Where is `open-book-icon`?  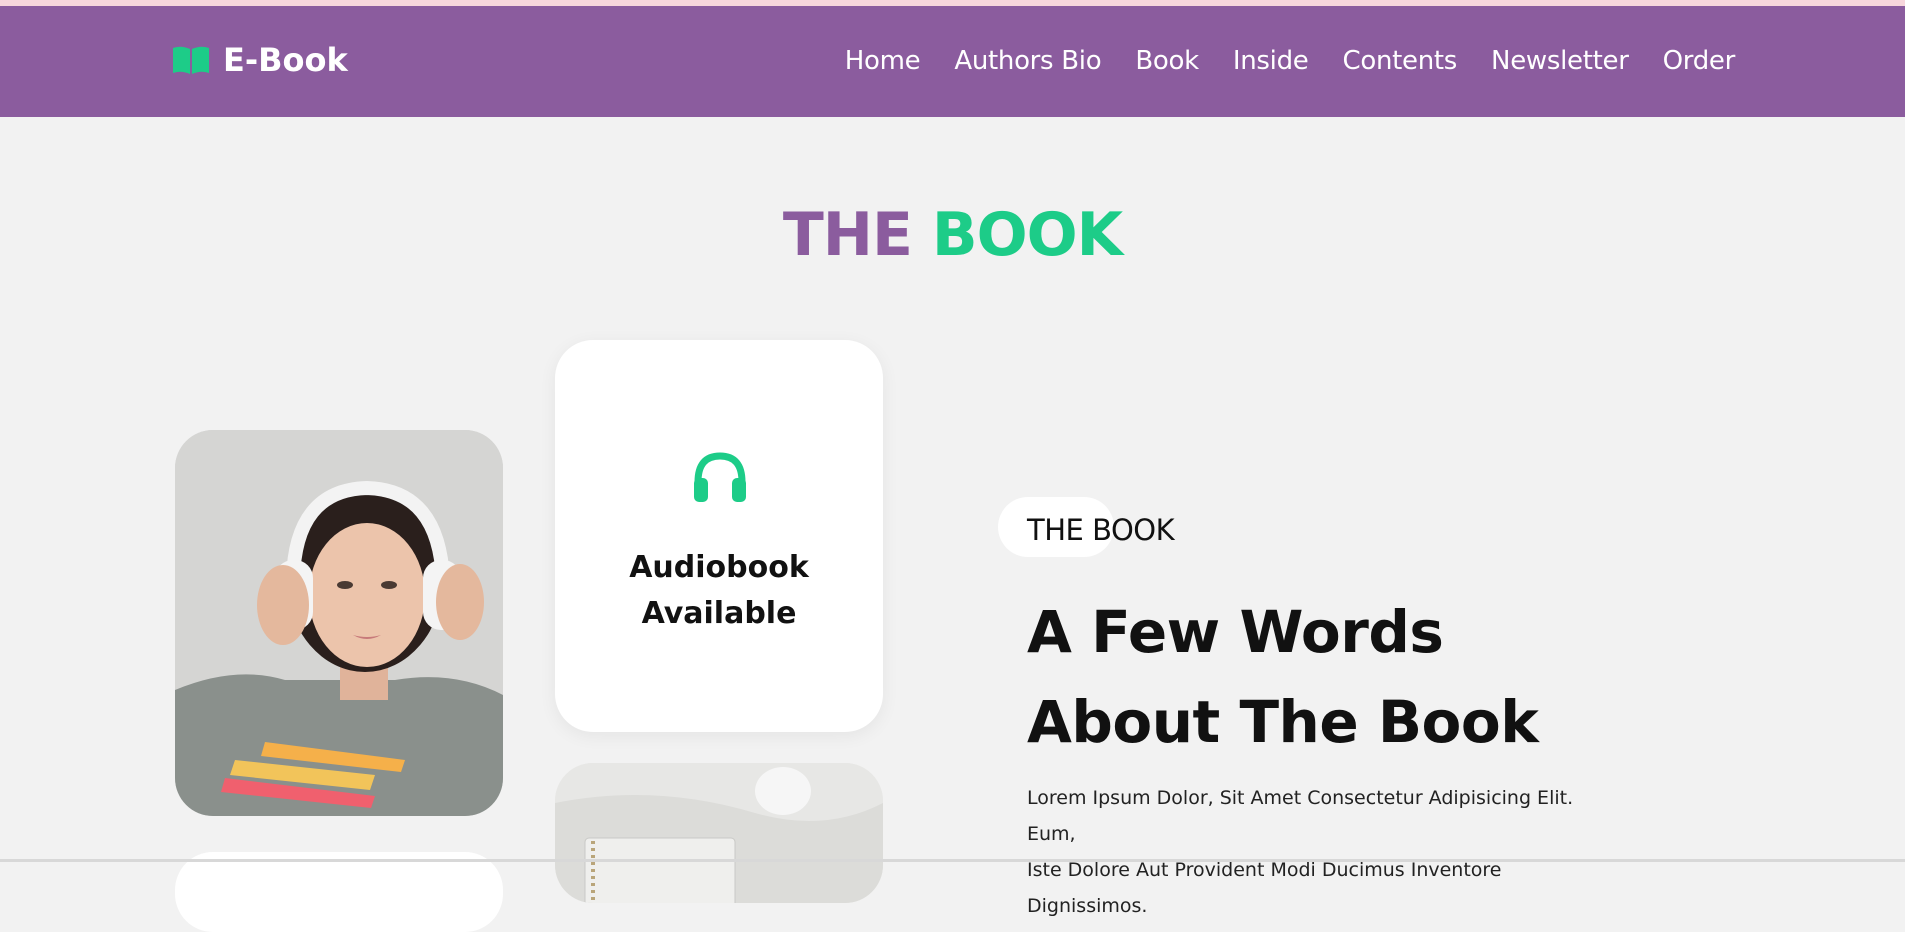
open-book-icon is located at coordinates (191, 60).